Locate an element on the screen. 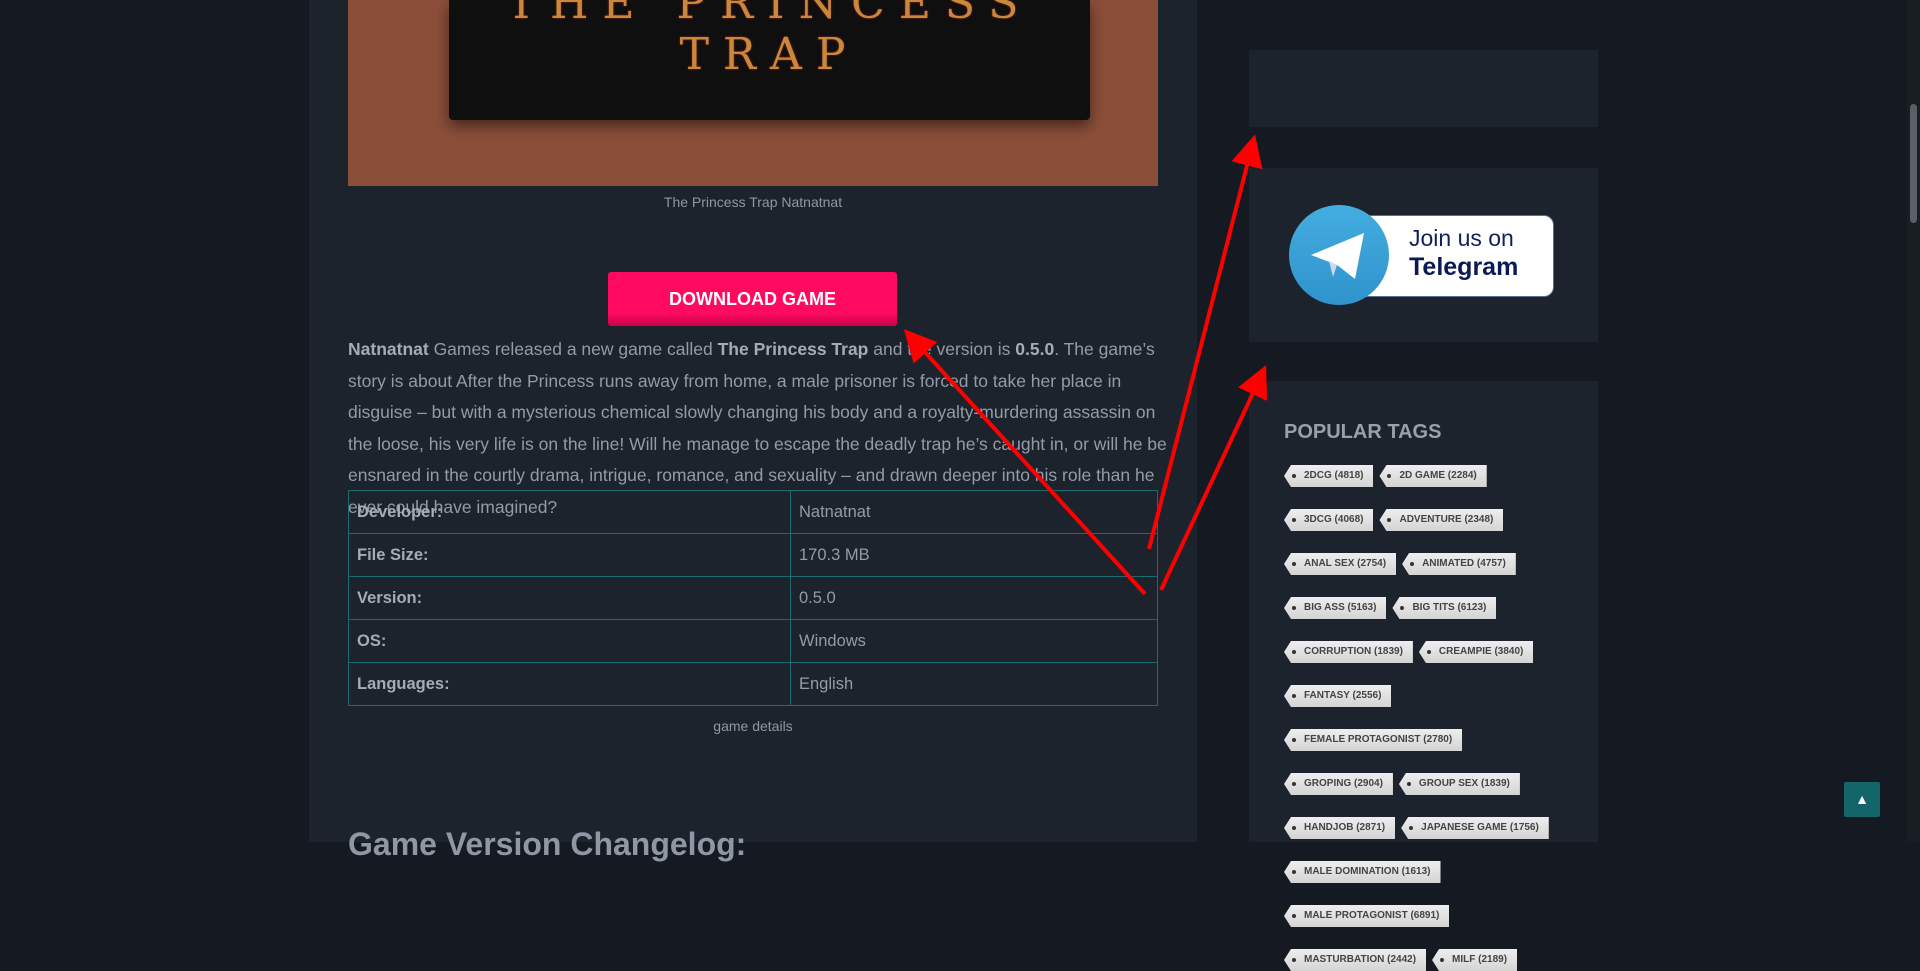 The image size is (1920, 971). details-key: Version: is located at coordinates (569, 598).